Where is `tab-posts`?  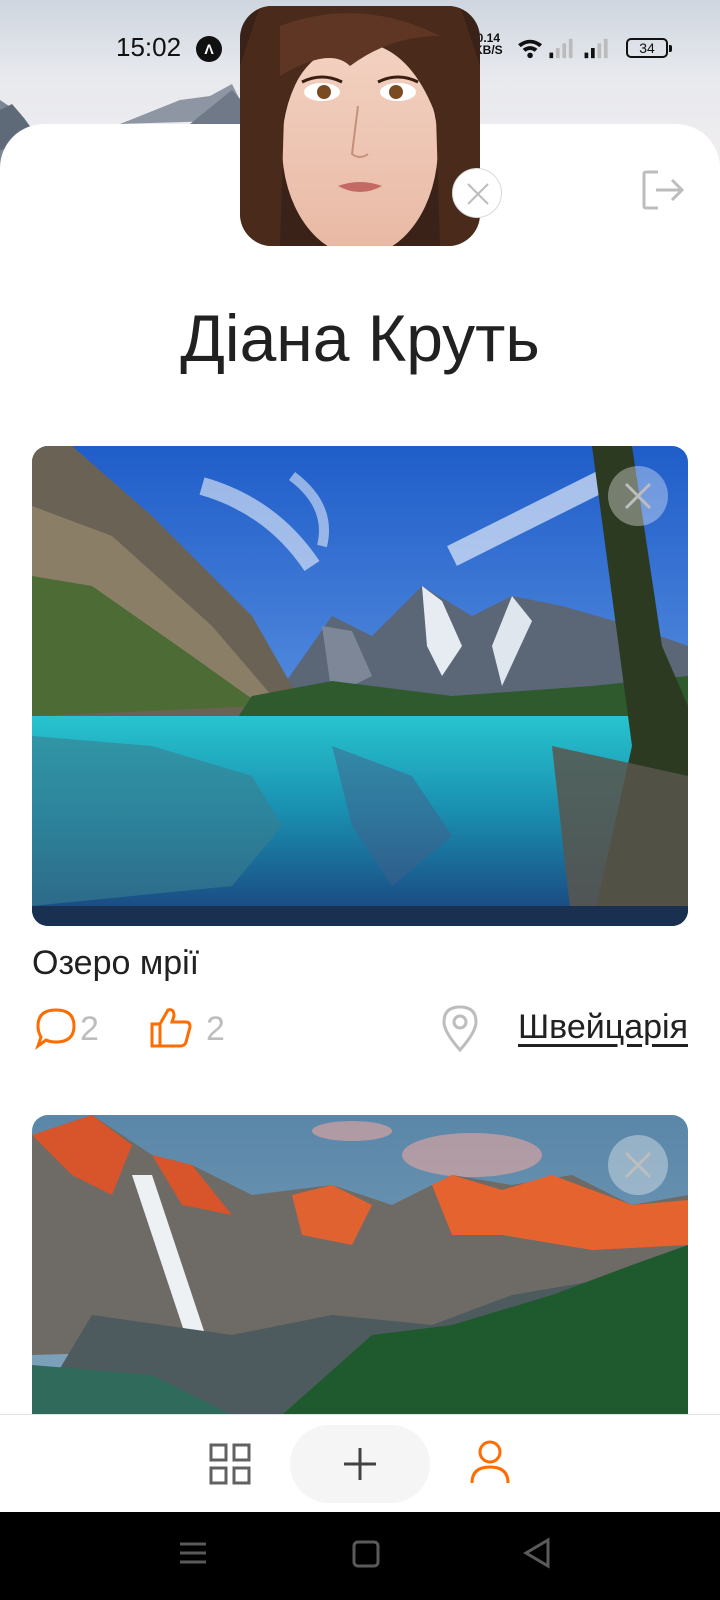 tab-posts is located at coordinates (230, 1464).